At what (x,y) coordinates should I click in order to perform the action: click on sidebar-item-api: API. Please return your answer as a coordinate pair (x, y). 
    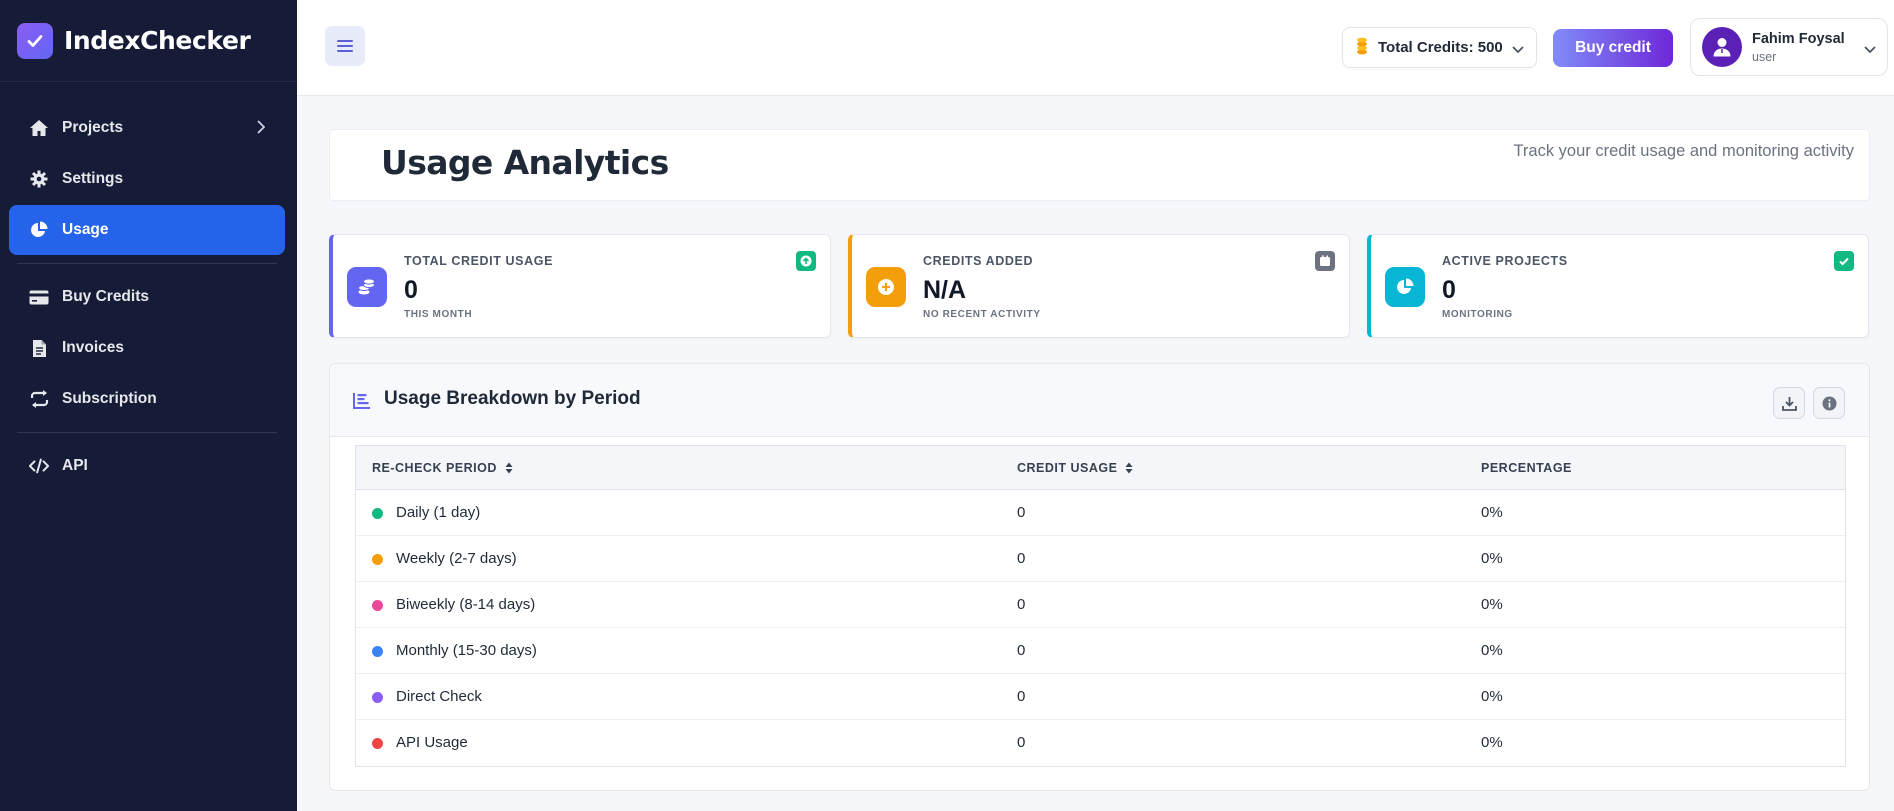
    Looking at the image, I should click on (147, 466).